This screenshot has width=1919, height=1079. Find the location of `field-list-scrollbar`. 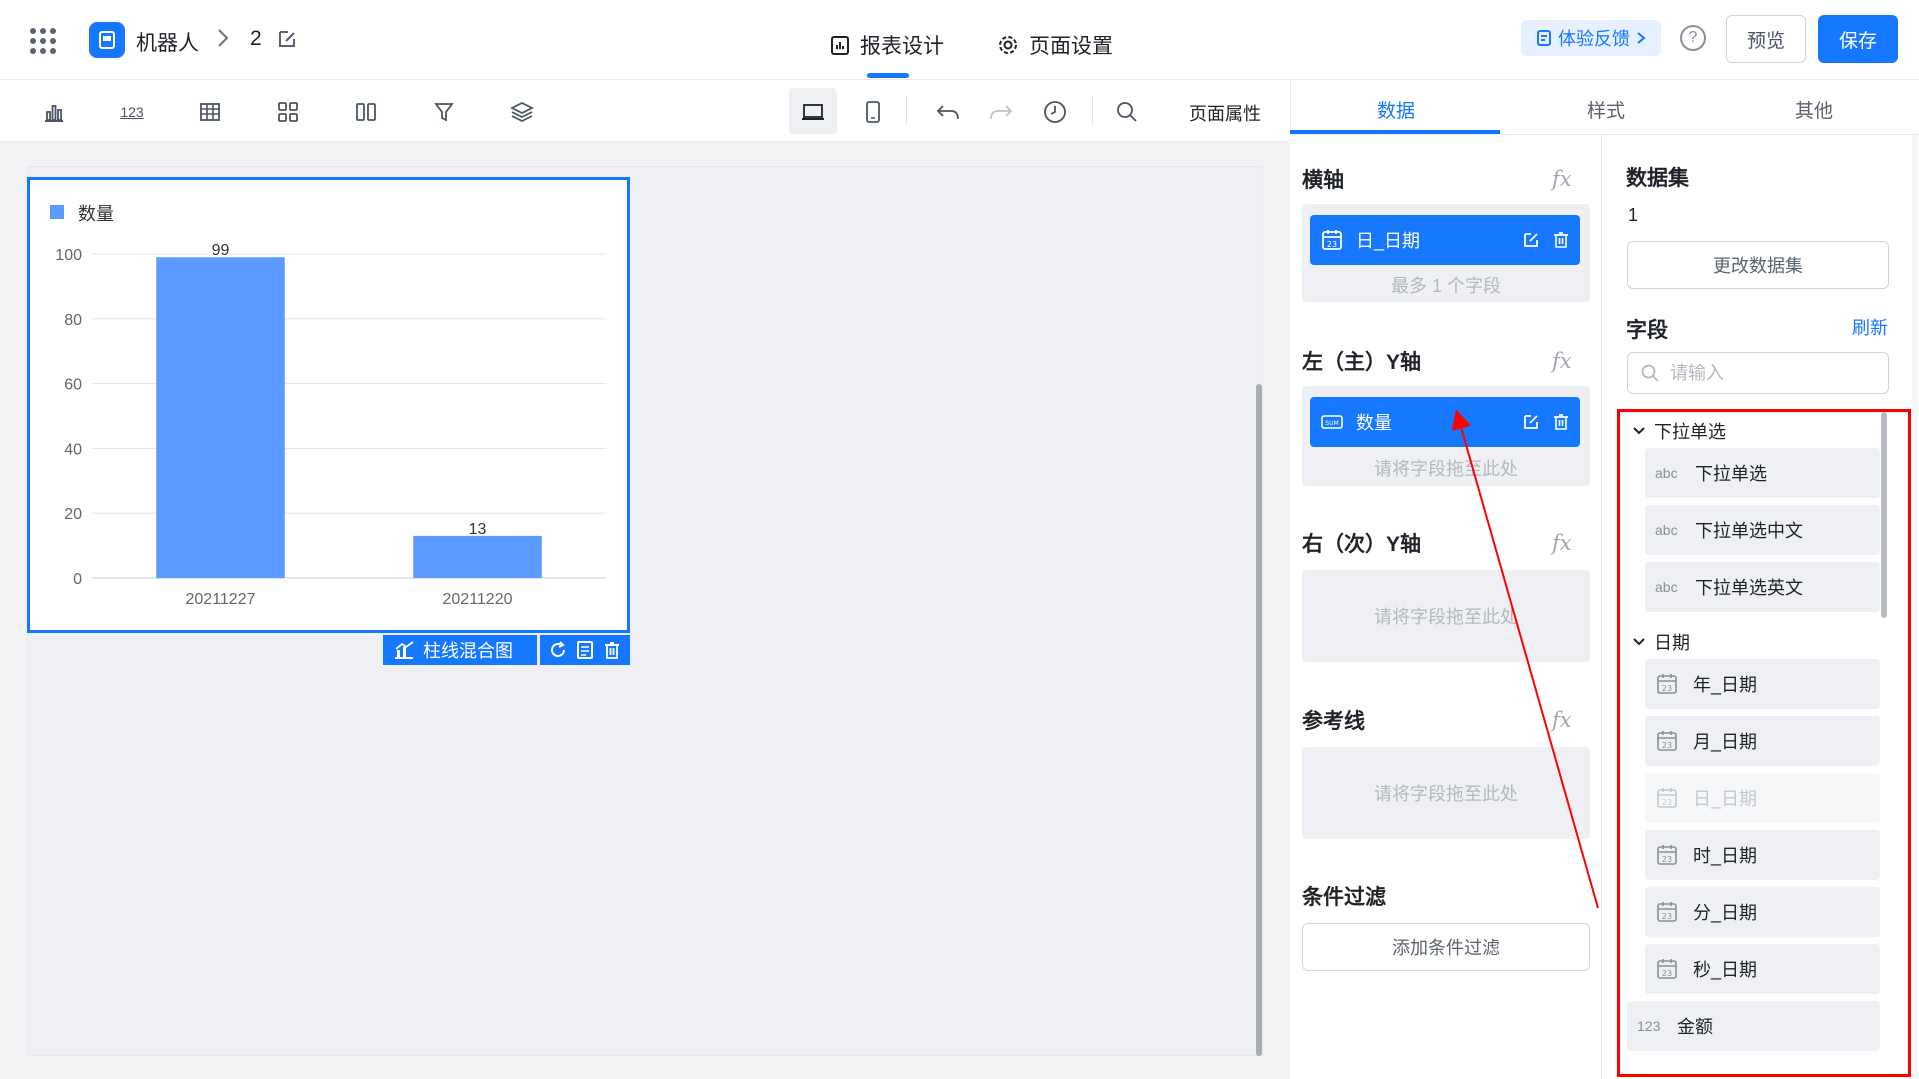

field-list-scrollbar is located at coordinates (1884, 515).